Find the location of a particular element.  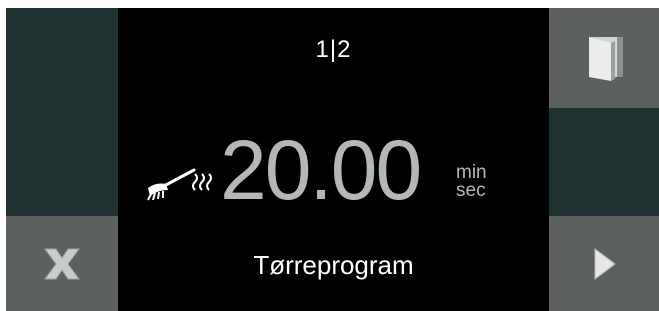

program-label: Tørreprogram is located at coordinates (333, 265).